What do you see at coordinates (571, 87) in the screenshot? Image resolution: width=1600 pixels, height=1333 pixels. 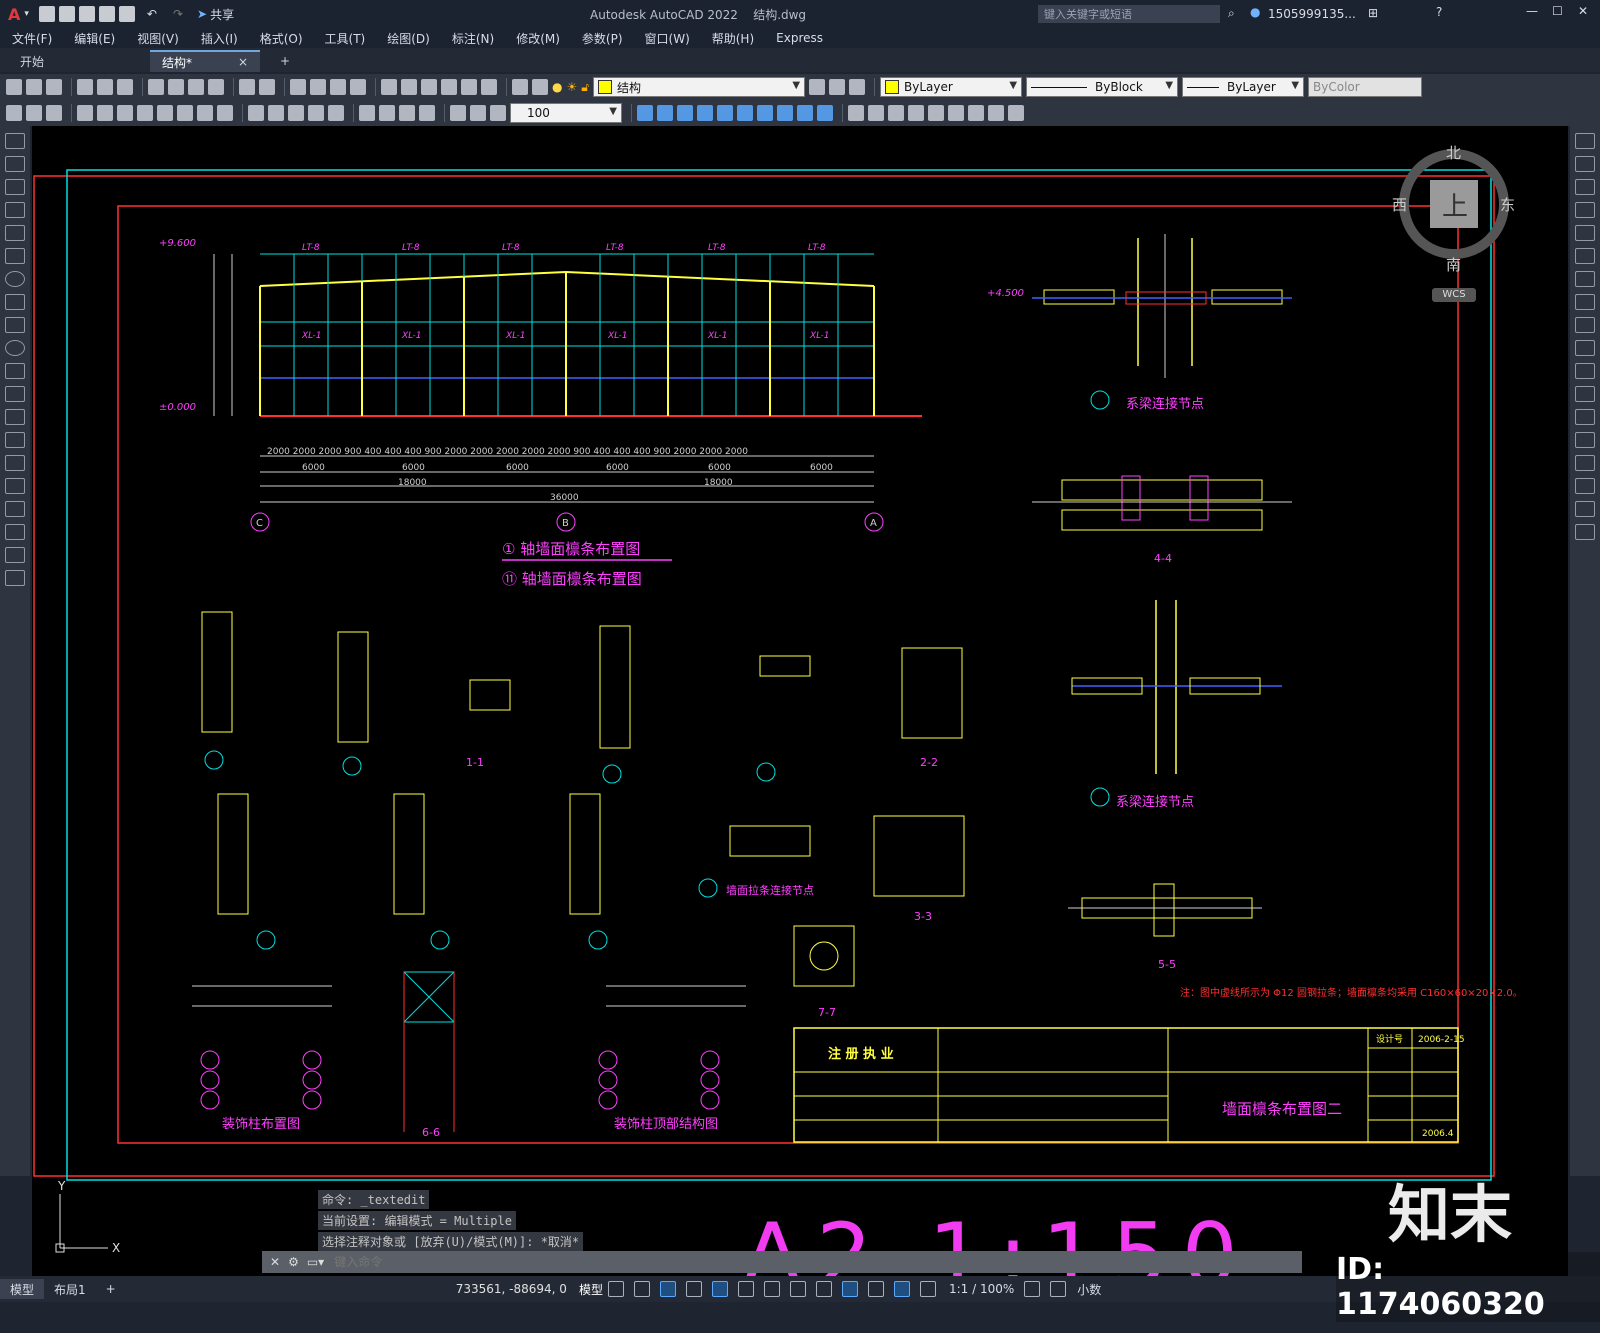 I see `sun-icon: ☀` at bounding box center [571, 87].